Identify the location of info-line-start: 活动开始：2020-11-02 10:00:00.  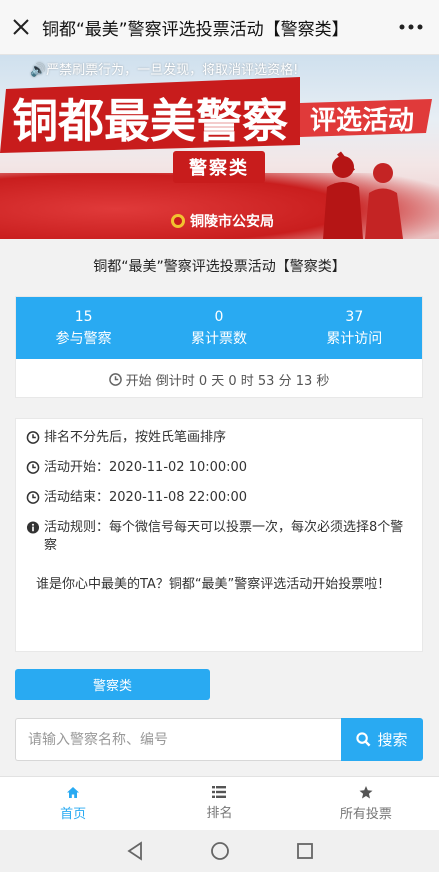
(219, 468).